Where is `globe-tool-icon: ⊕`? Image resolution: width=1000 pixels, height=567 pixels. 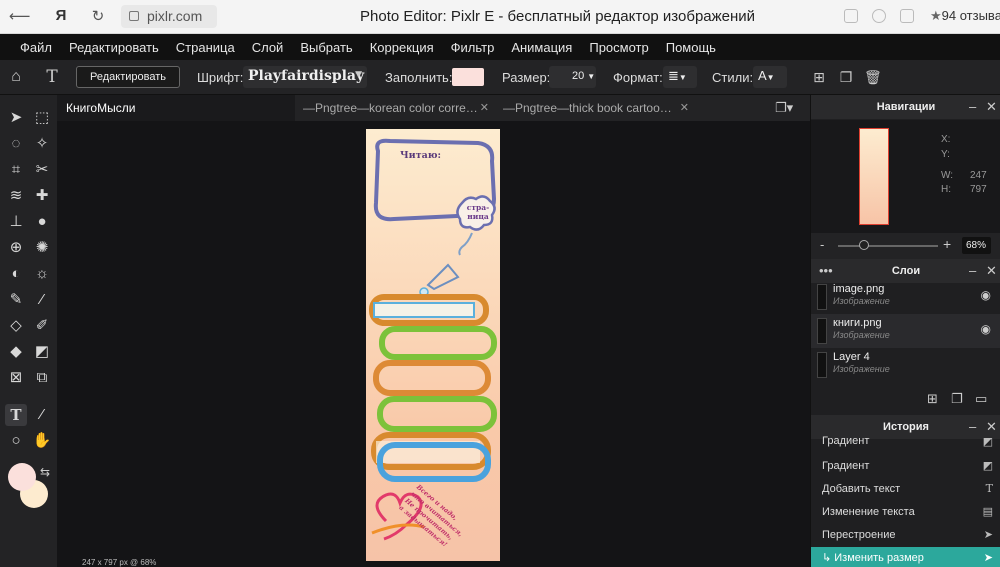
globe-tool-icon: ⊕ is located at coordinates (16, 248).